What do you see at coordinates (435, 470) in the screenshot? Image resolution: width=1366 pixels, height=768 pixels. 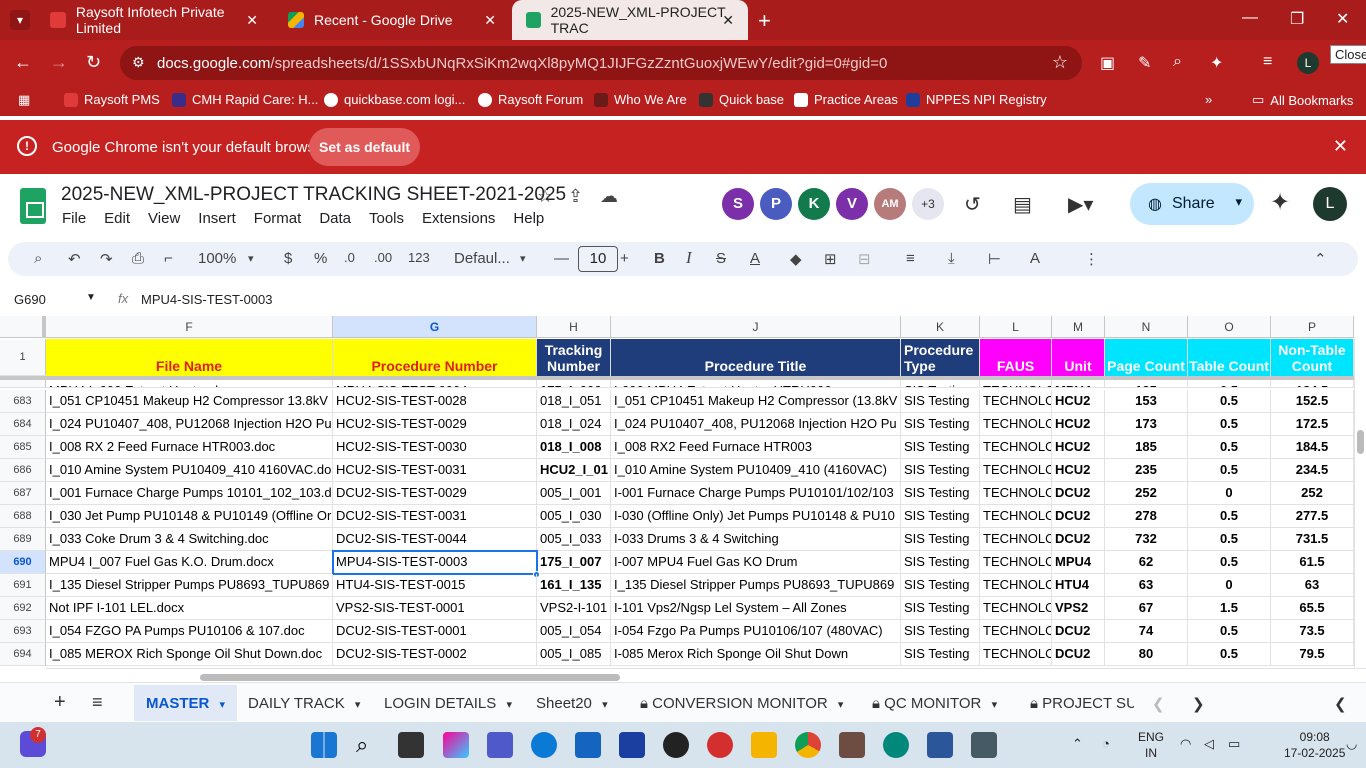 I see `table-cell: HCU2-SIS-TEST-0031` at bounding box center [435, 470].